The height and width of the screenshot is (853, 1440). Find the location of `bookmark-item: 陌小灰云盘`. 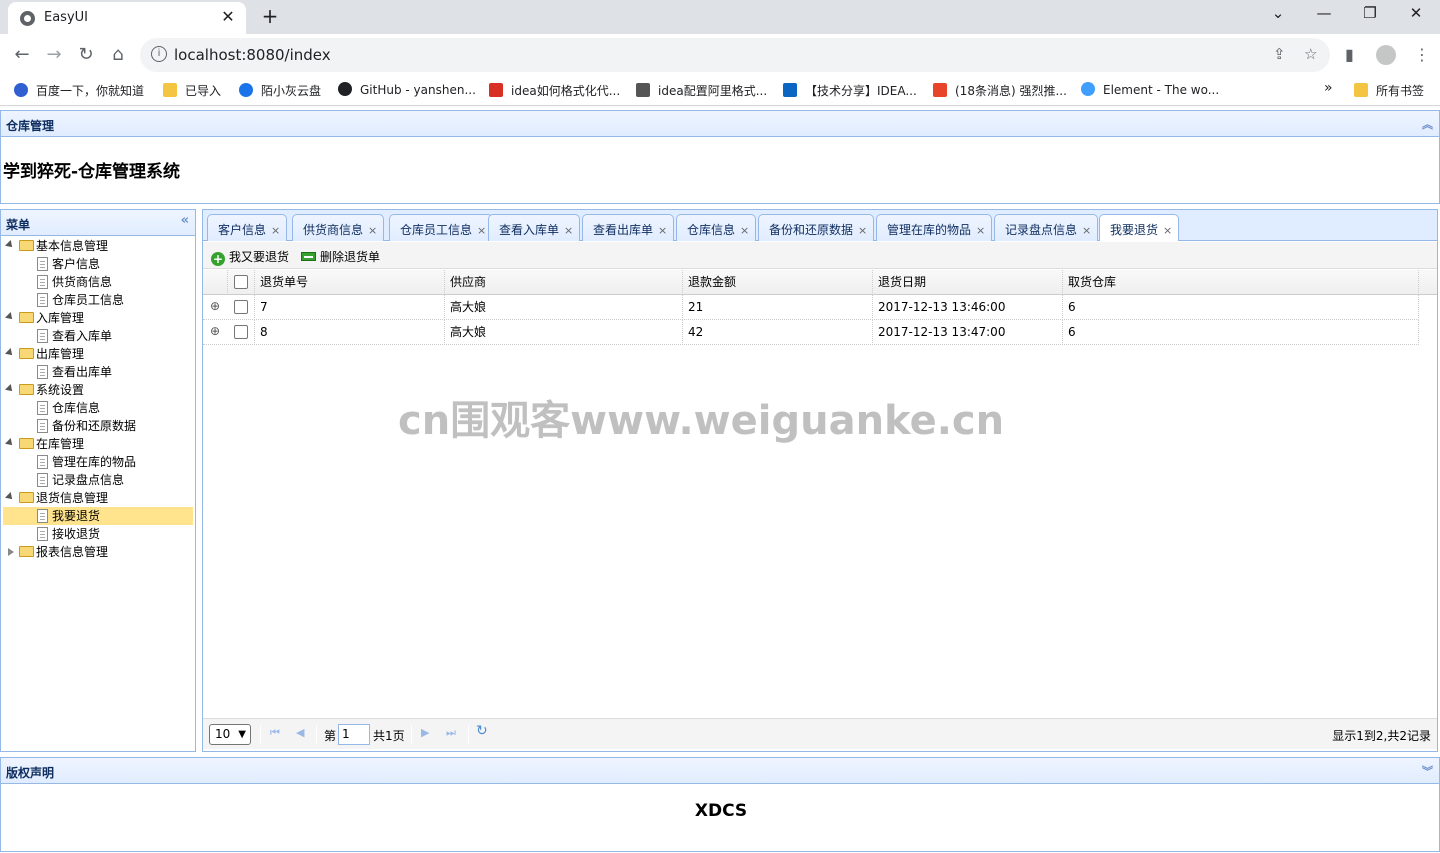

bookmark-item: 陌小灰云盘 is located at coordinates (280, 90).